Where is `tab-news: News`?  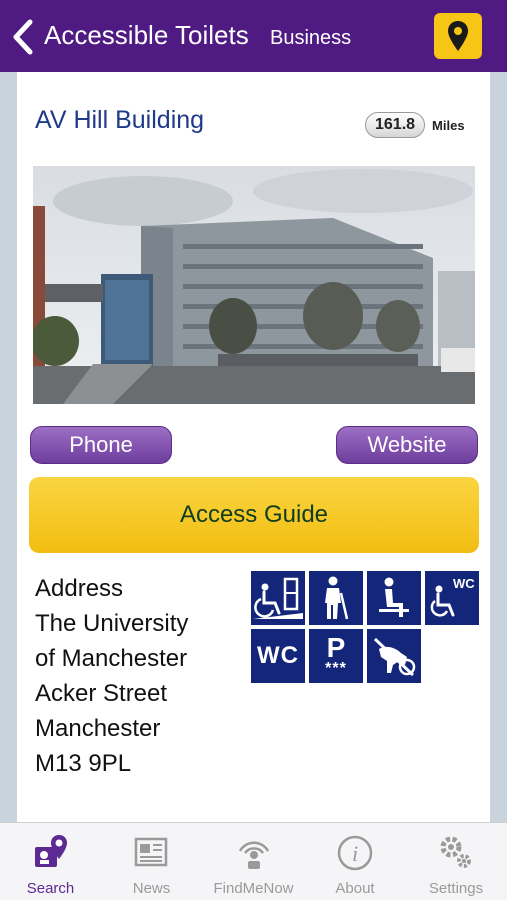
tab-news: News is located at coordinates (151, 861).